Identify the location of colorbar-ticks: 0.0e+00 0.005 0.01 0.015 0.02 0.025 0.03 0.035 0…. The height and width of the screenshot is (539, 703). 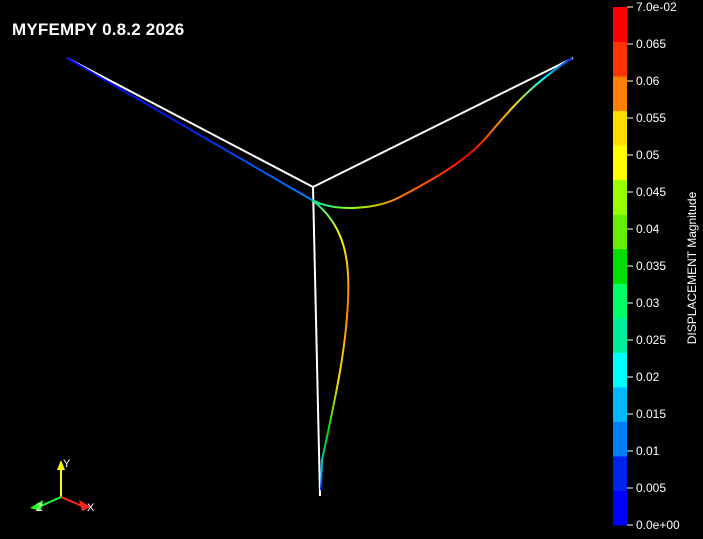
(653, 266).